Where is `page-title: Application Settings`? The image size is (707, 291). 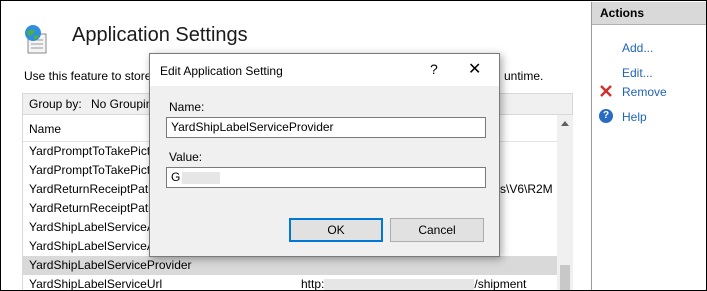
page-title: Application Settings is located at coordinates (160, 35).